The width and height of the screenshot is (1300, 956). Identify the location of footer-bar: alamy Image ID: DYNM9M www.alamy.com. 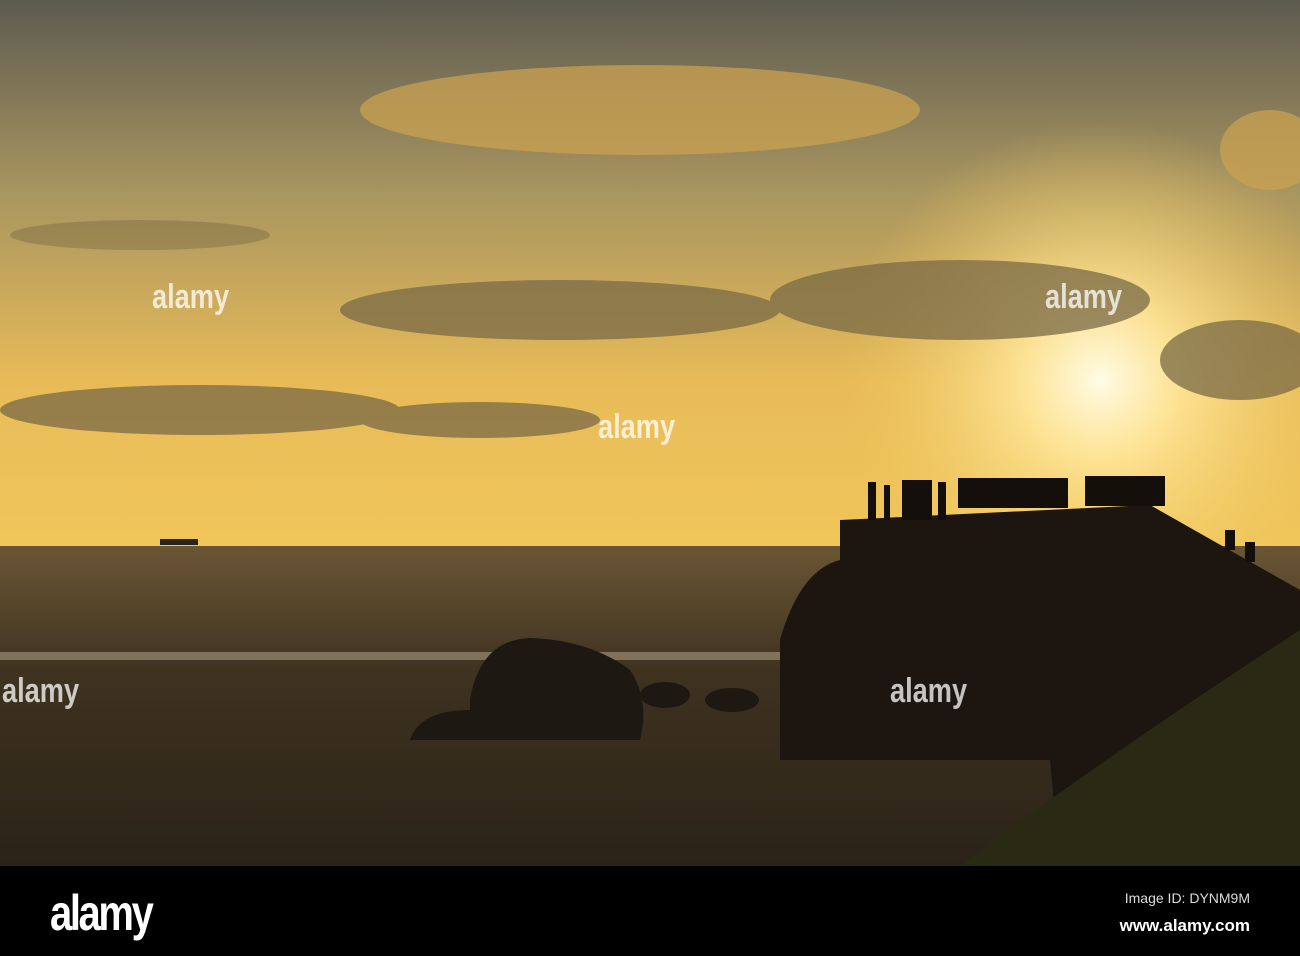
(650, 911).